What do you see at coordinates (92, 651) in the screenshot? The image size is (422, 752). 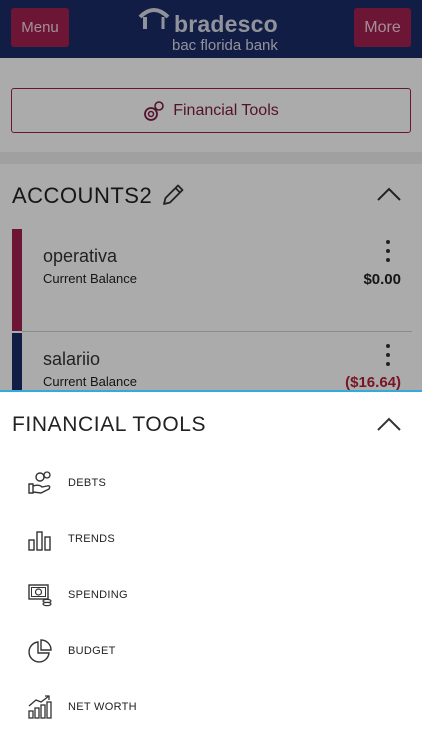 I see `tool-label: BUDGET` at bounding box center [92, 651].